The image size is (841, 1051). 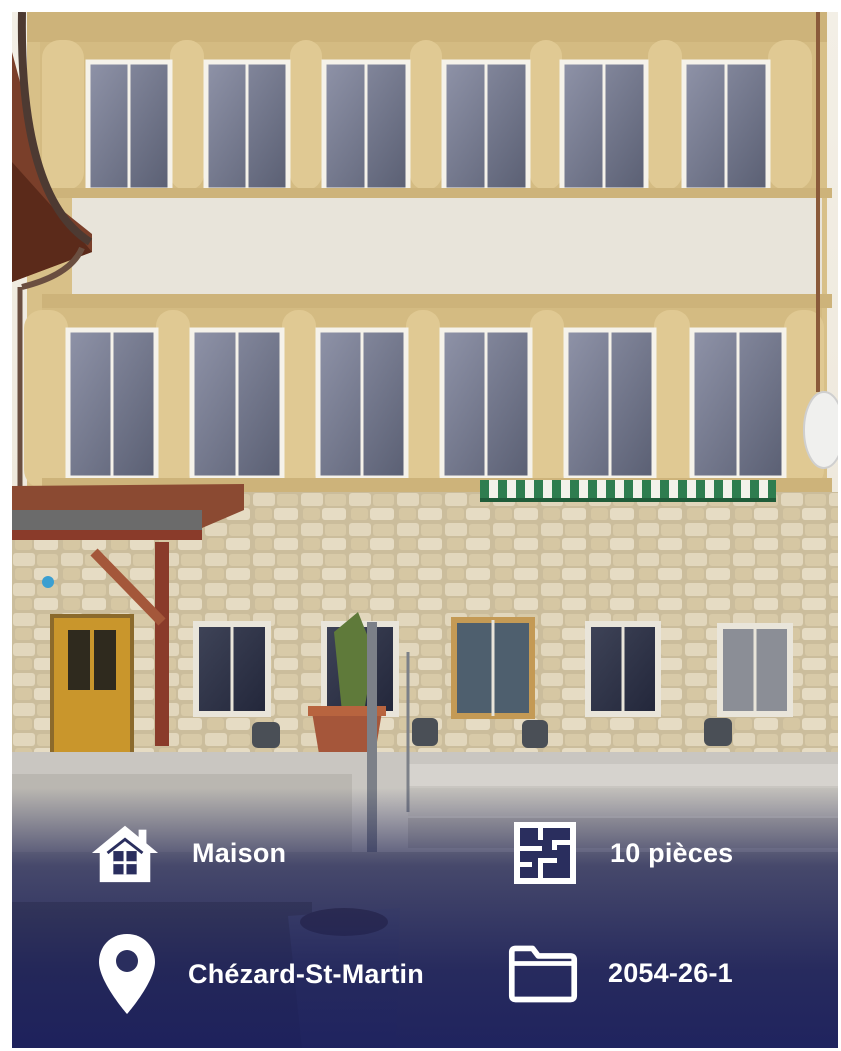 I want to click on map-pin-icon, so click(x=127, y=974).